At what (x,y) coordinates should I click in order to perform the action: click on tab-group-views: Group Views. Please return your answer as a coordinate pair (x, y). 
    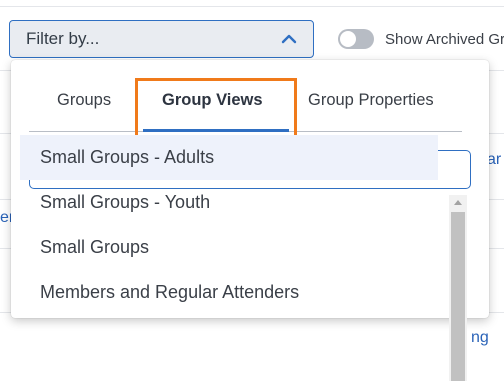
    Looking at the image, I should click on (212, 100).